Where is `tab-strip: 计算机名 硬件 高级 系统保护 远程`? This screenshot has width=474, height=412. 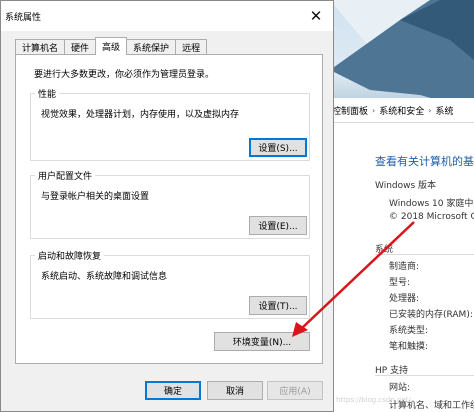
tab-strip: 计算机名 硬件 高级 系统保护 远程 is located at coordinates (111, 46).